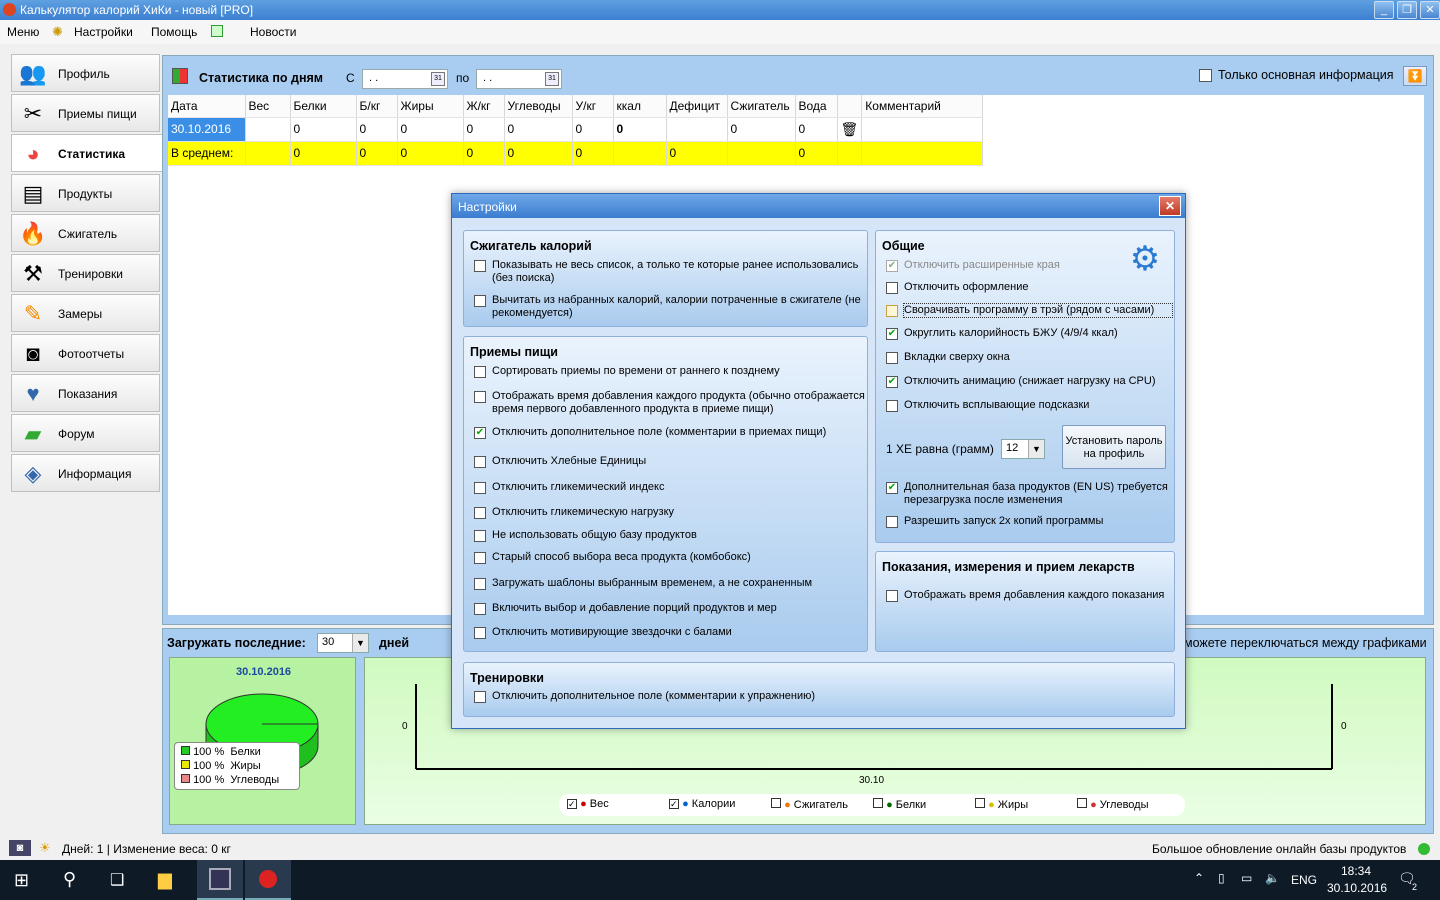 This screenshot has width=1440, height=900. What do you see at coordinates (1029, 357) in the screenshot?
I see `option-checkbox: Вкладки сверху окна` at bounding box center [1029, 357].